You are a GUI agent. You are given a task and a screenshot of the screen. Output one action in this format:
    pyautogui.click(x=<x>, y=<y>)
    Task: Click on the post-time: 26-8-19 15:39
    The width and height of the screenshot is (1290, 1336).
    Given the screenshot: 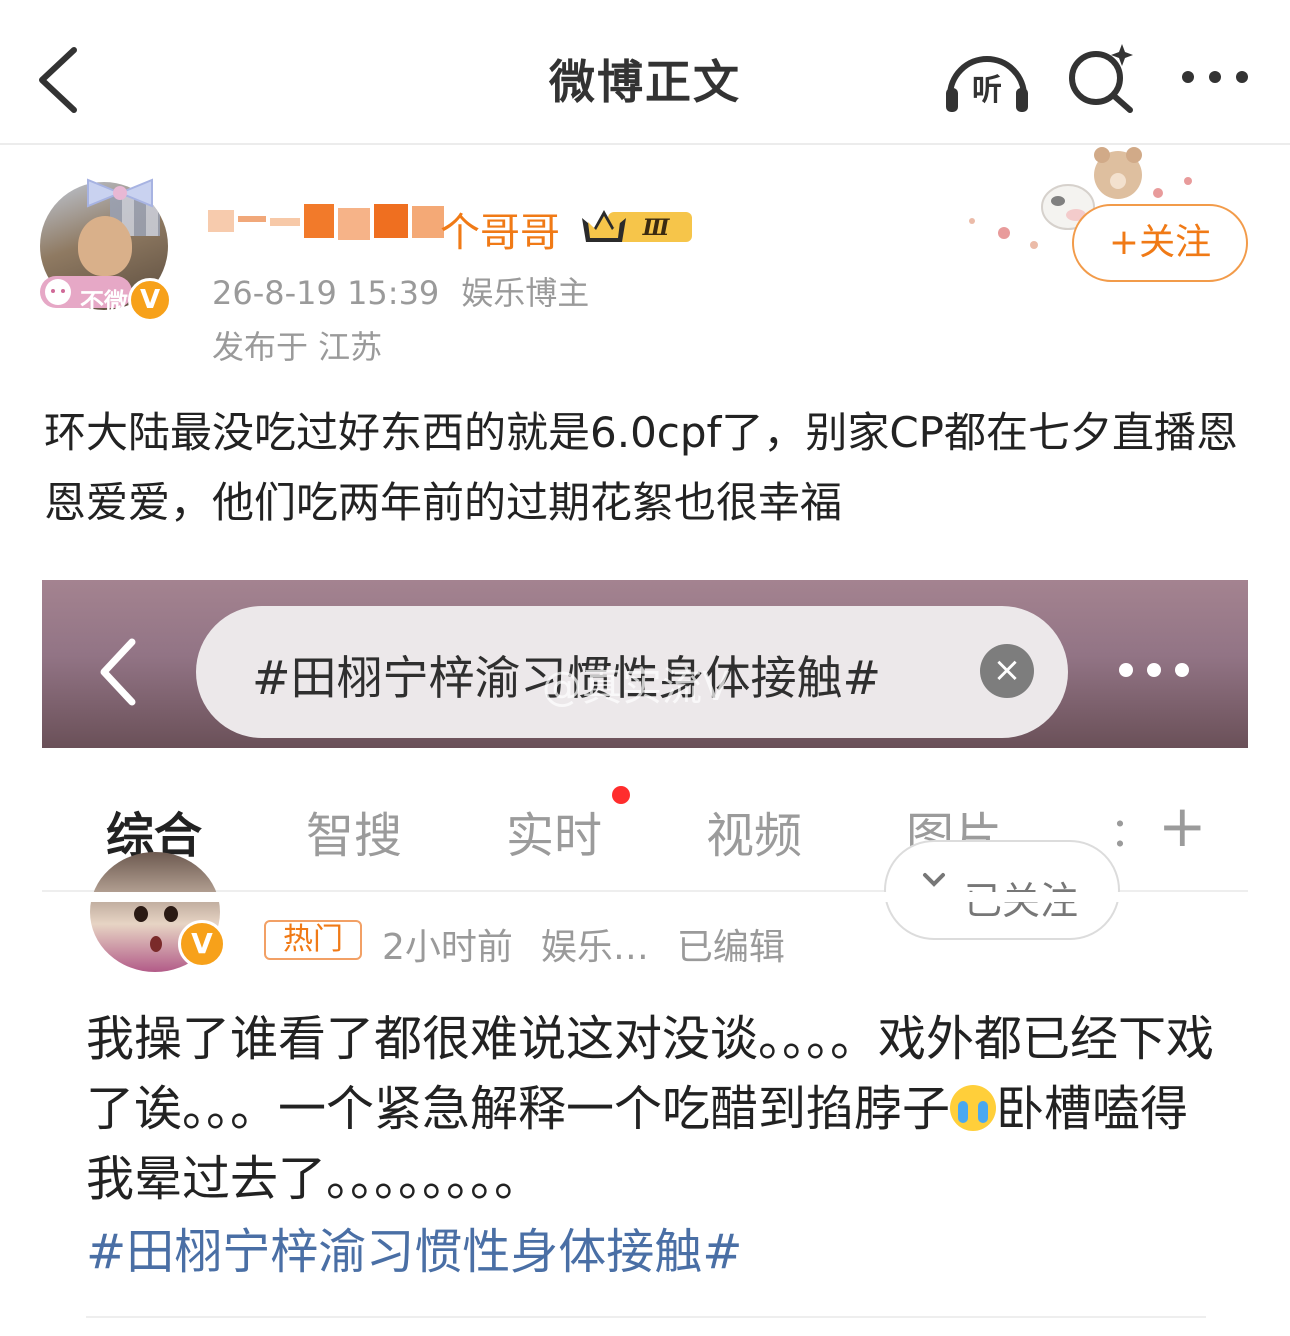 What is the action you would take?
    pyautogui.click(x=326, y=293)
    